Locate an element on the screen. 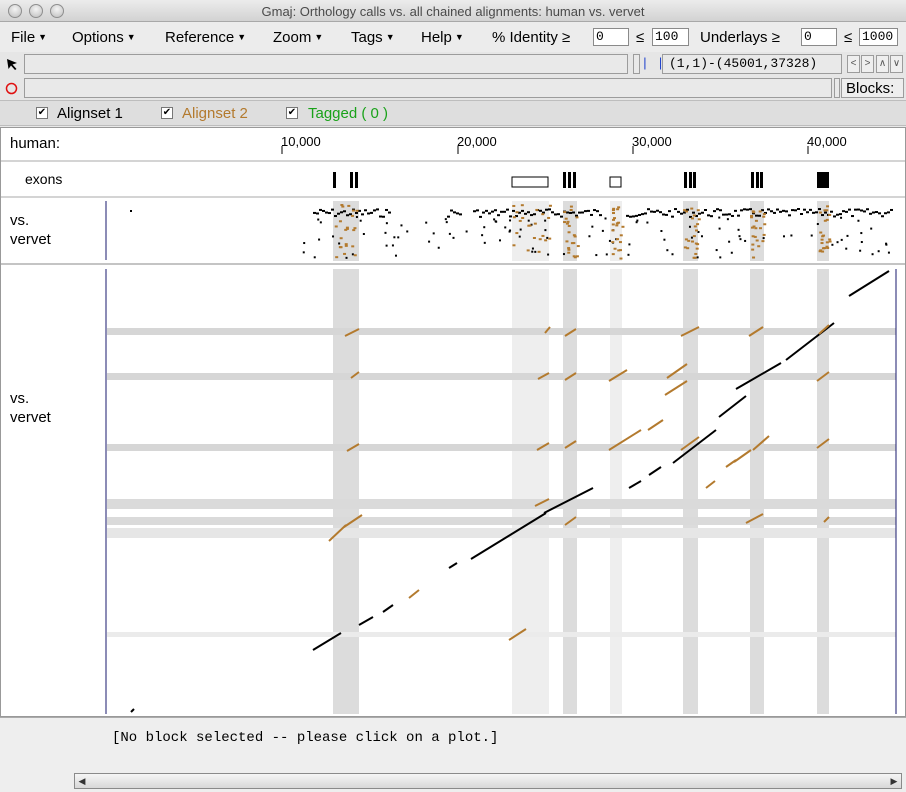  nav-down-button: ∨ is located at coordinates (896, 64).